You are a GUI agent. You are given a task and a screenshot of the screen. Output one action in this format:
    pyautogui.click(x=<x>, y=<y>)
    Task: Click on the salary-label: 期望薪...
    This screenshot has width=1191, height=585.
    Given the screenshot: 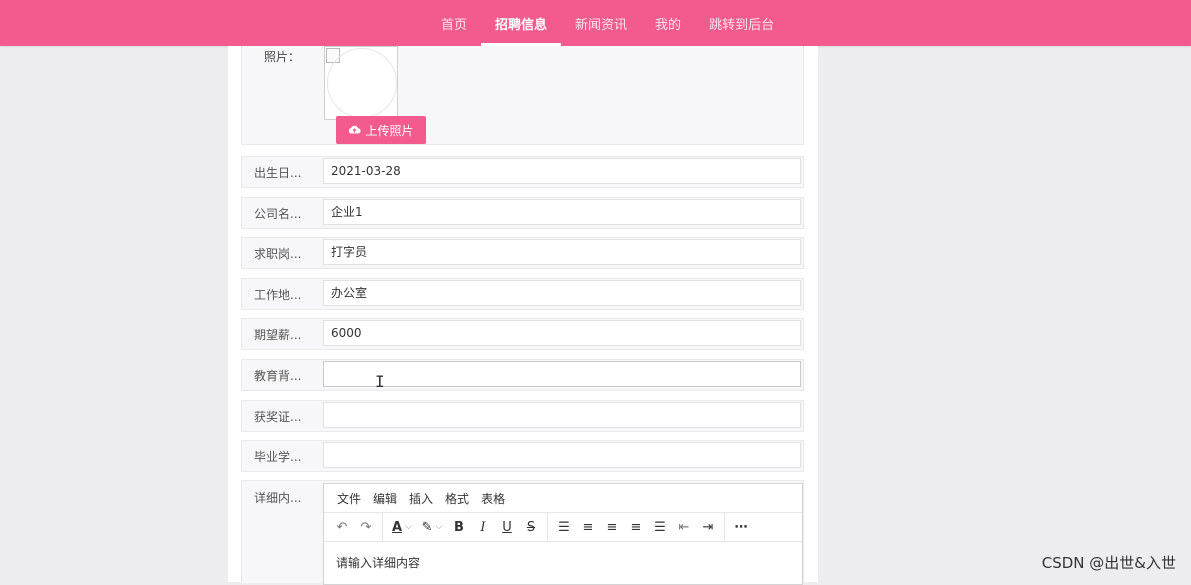 What is the action you would take?
    pyautogui.click(x=278, y=335)
    